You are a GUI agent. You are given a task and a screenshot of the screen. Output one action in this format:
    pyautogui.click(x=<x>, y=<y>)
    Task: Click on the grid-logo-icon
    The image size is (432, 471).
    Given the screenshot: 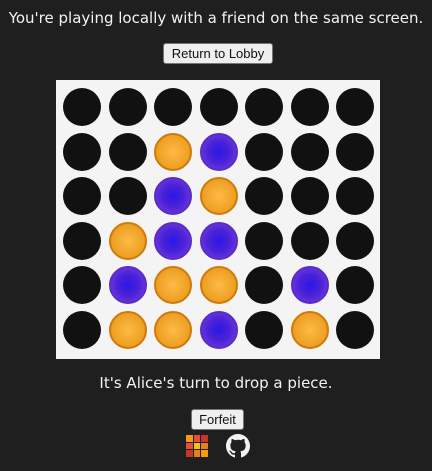 What is the action you would take?
    pyautogui.click(x=197, y=446)
    